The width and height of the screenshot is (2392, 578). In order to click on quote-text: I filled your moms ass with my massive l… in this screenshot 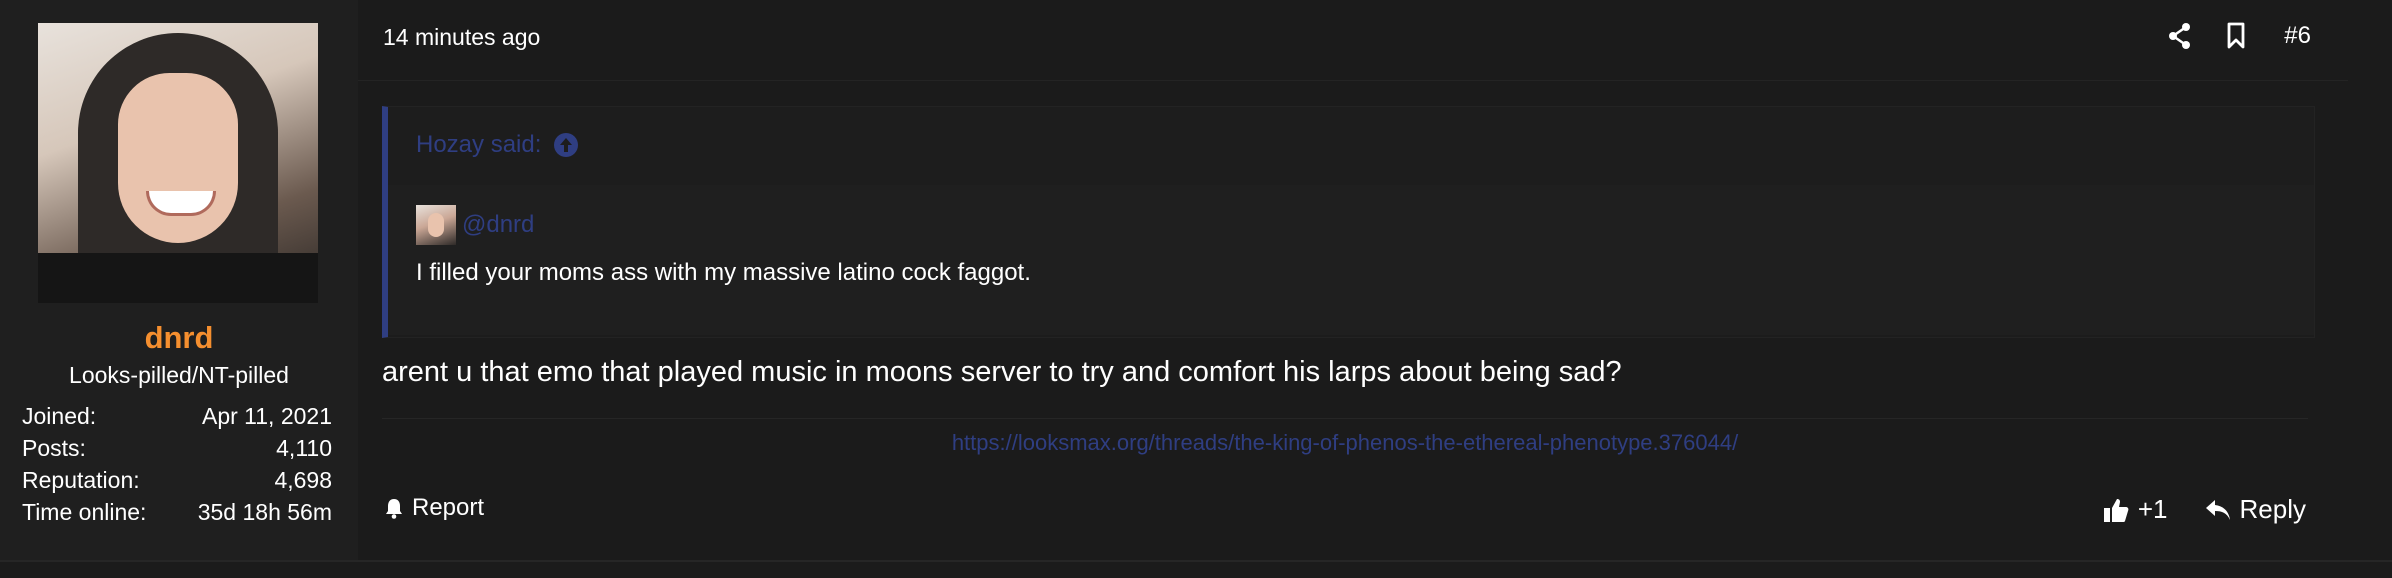, I will do `click(723, 272)`.